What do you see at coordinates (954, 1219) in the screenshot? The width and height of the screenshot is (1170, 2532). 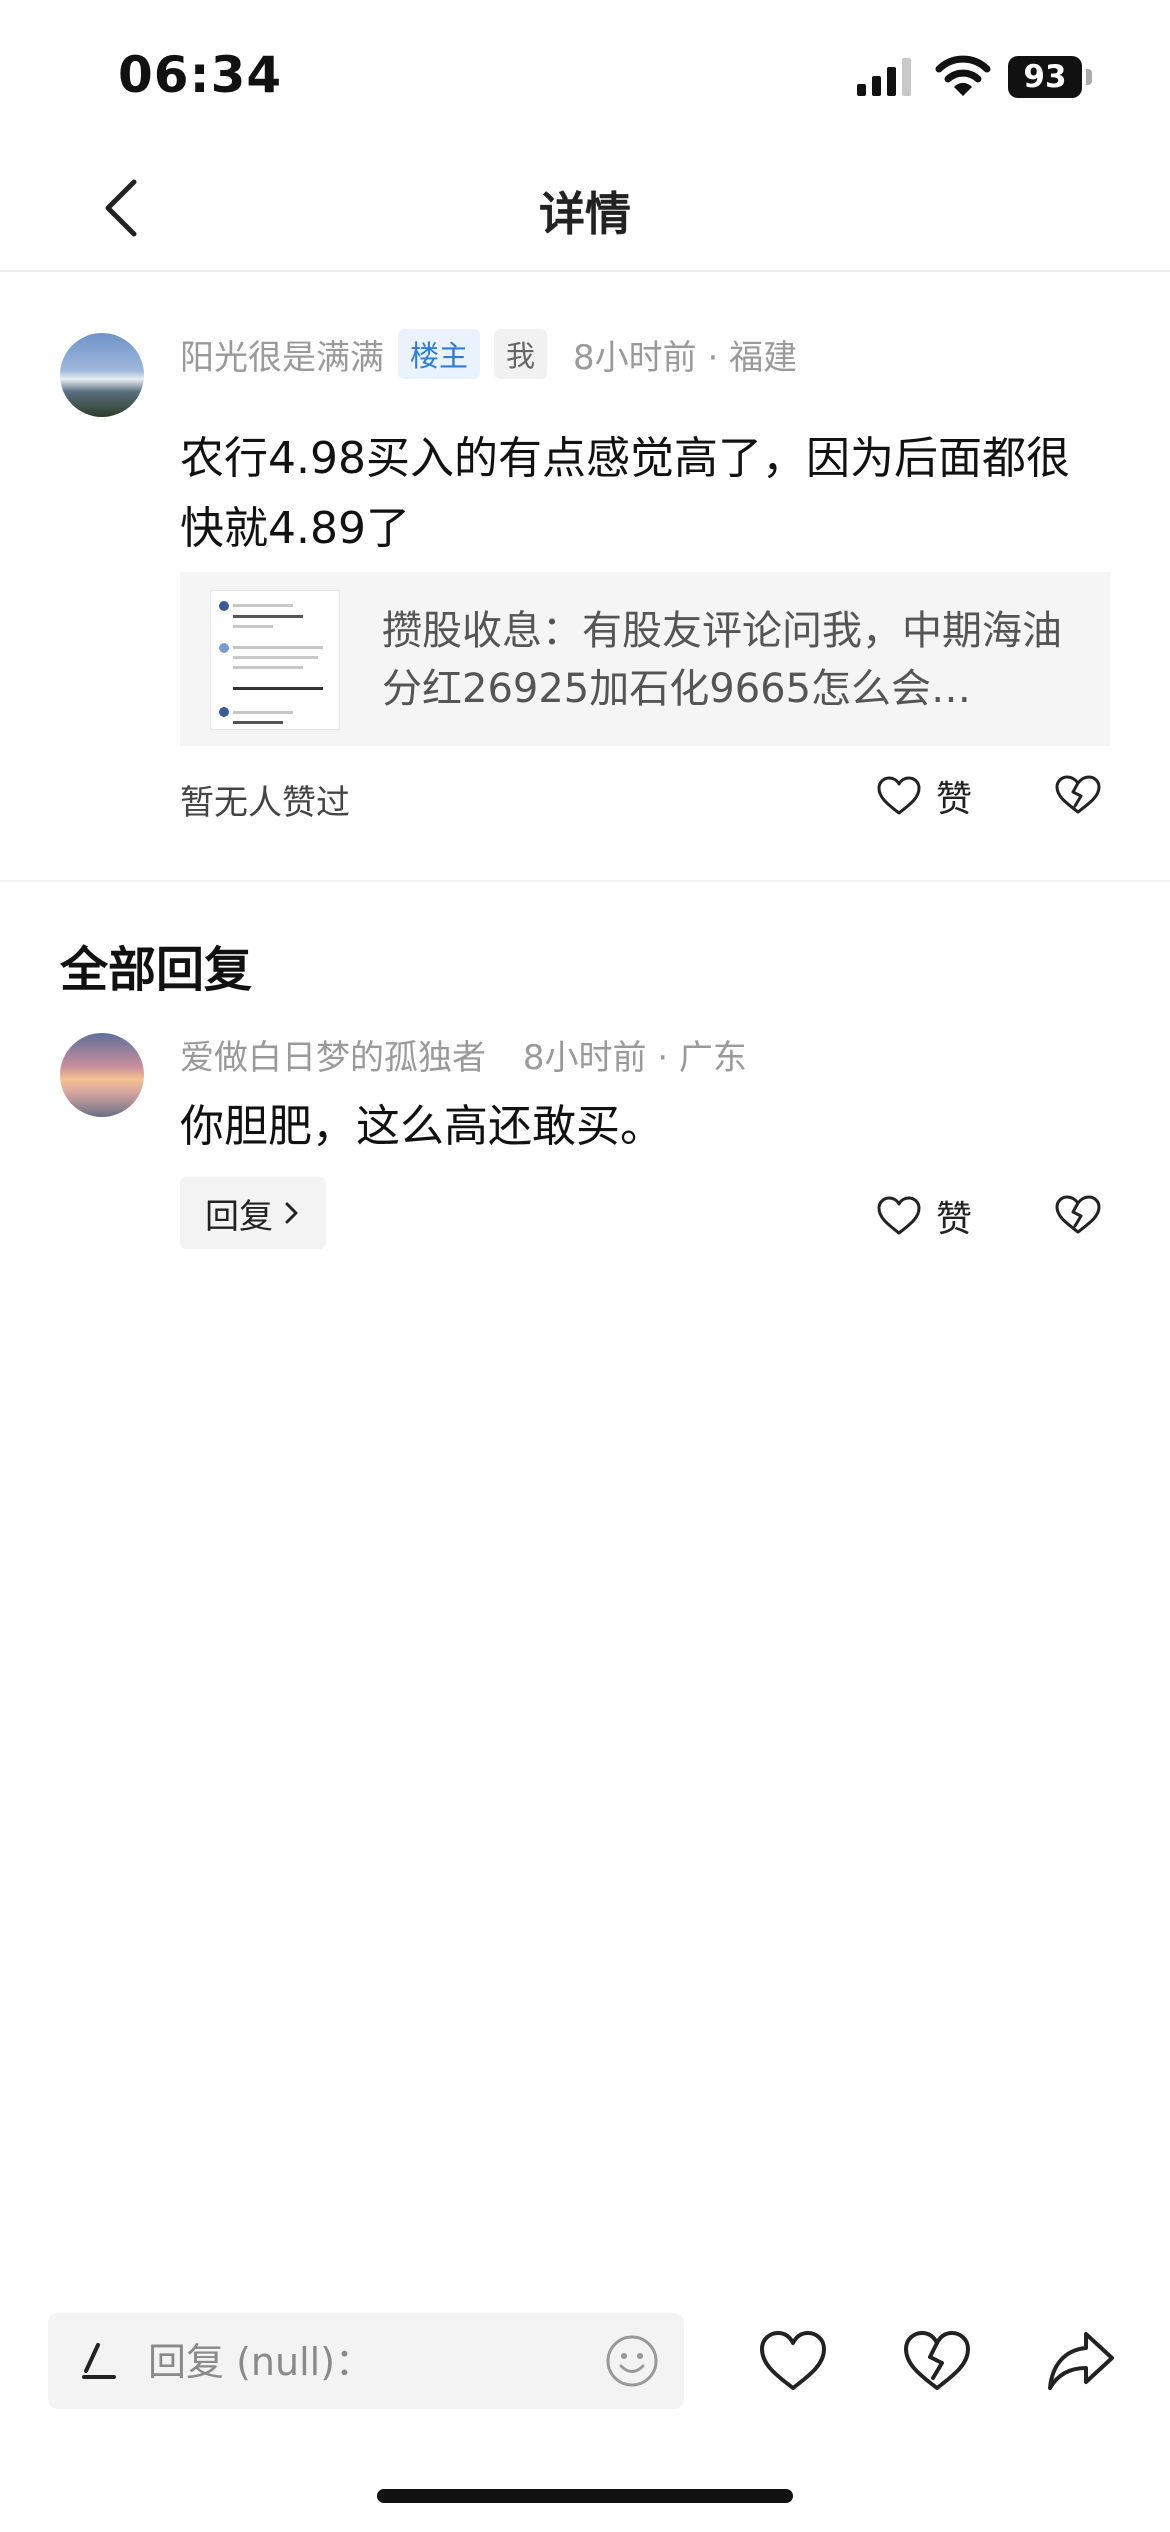 I see `reply-like-label: 赞` at bounding box center [954, 1219].